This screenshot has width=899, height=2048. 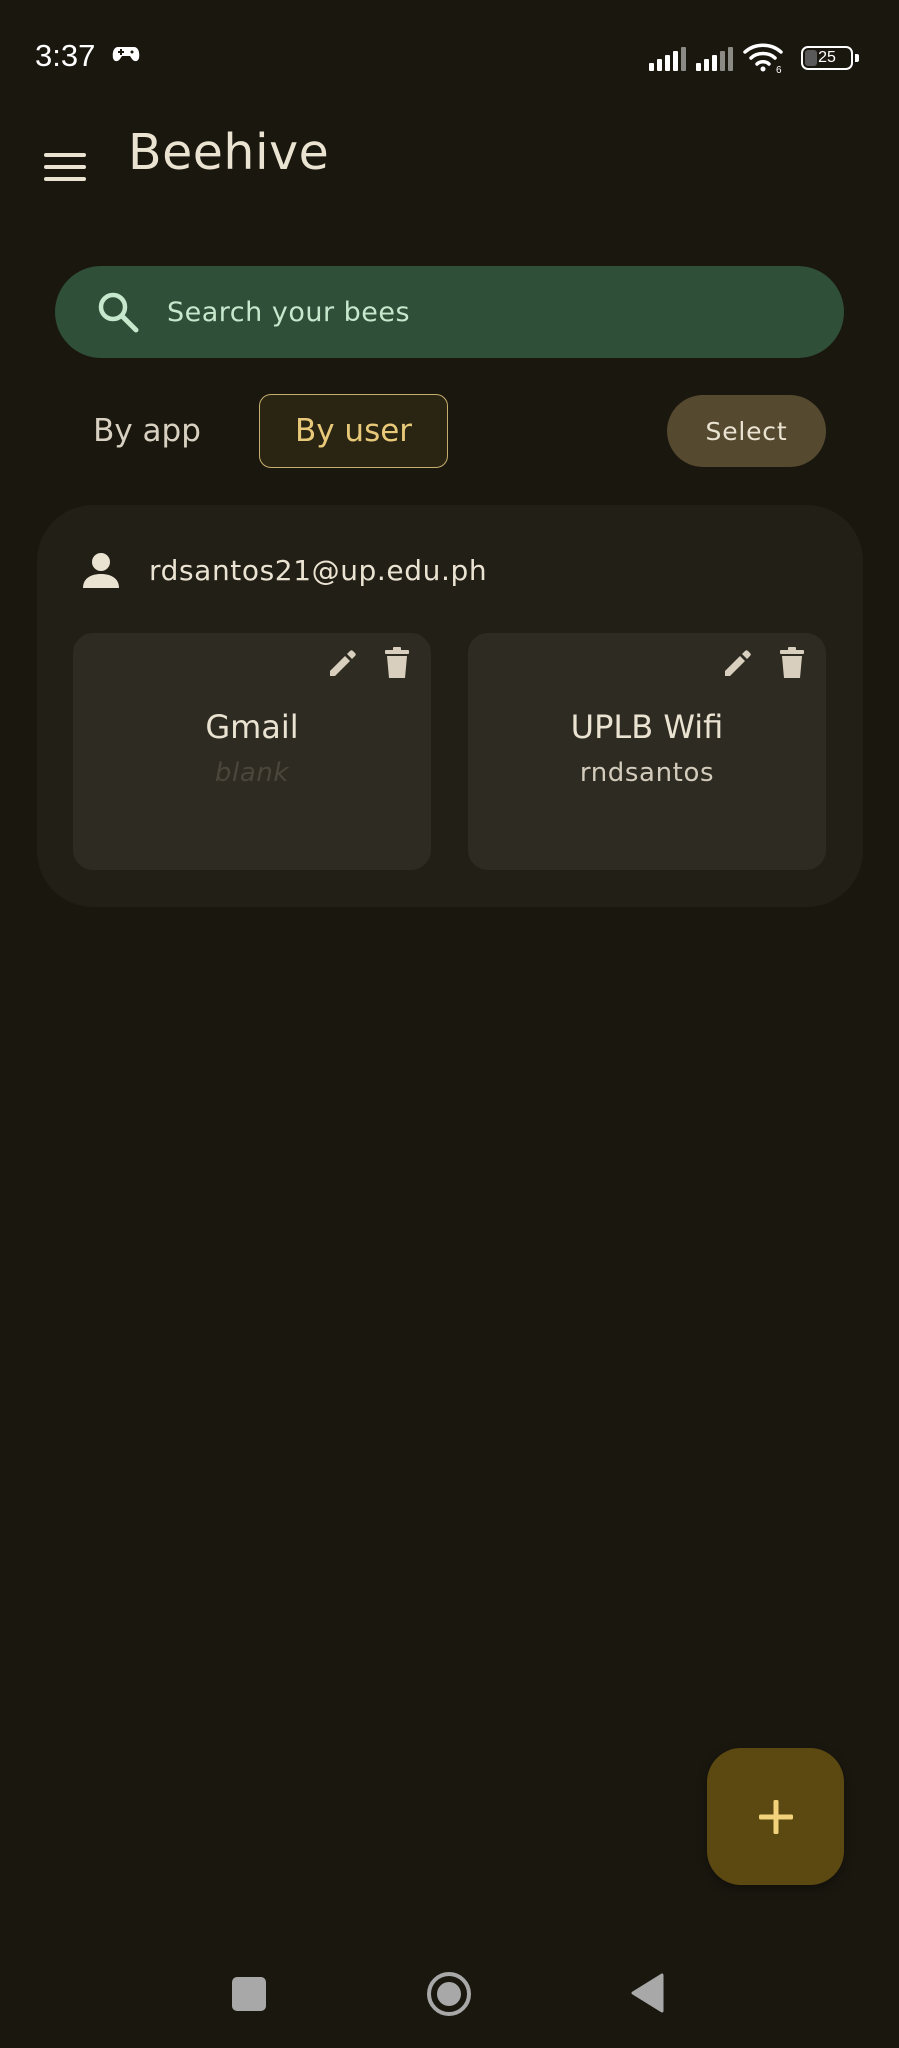 What do you see at coordinates (827, 57) in the screenshot?
I see `battery-level: 25` at bounding box center [827, 57].